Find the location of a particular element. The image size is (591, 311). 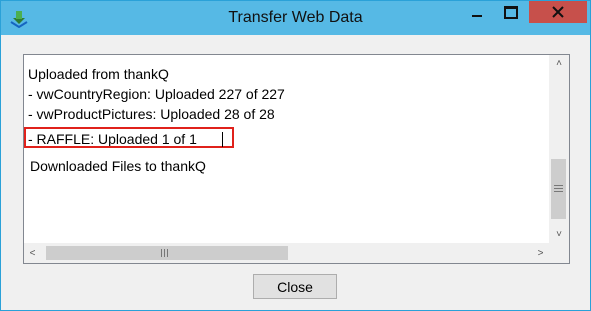

horizontal-scrollbar: < > is located at coordinates (286, 253).